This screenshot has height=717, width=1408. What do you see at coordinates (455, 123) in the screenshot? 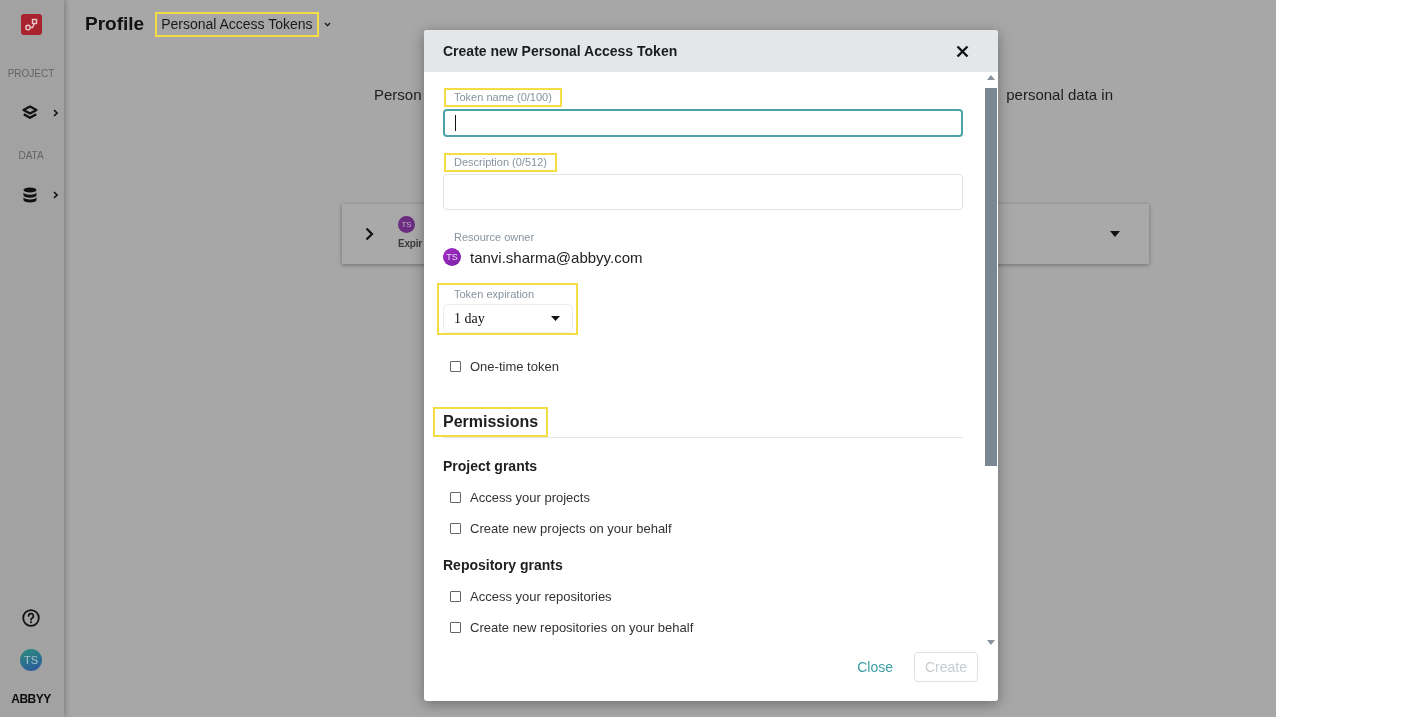
I see `text-cursor-icon` at bounding box center [455, 123].